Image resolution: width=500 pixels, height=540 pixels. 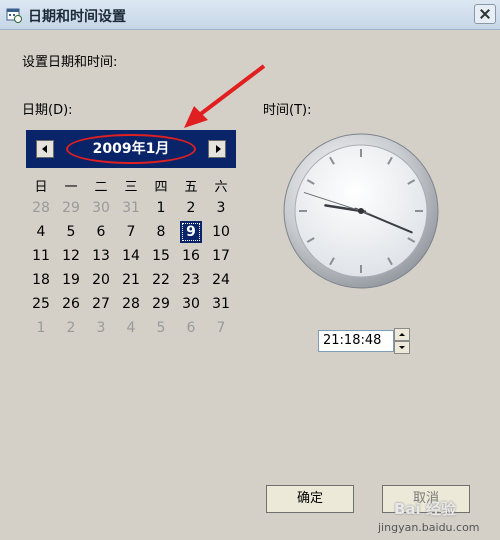 What do you see at coordinates (70, 62) in the screenshot?
I see `instruction-label: 设置日期和时间:` at bounding box center [70, 62].